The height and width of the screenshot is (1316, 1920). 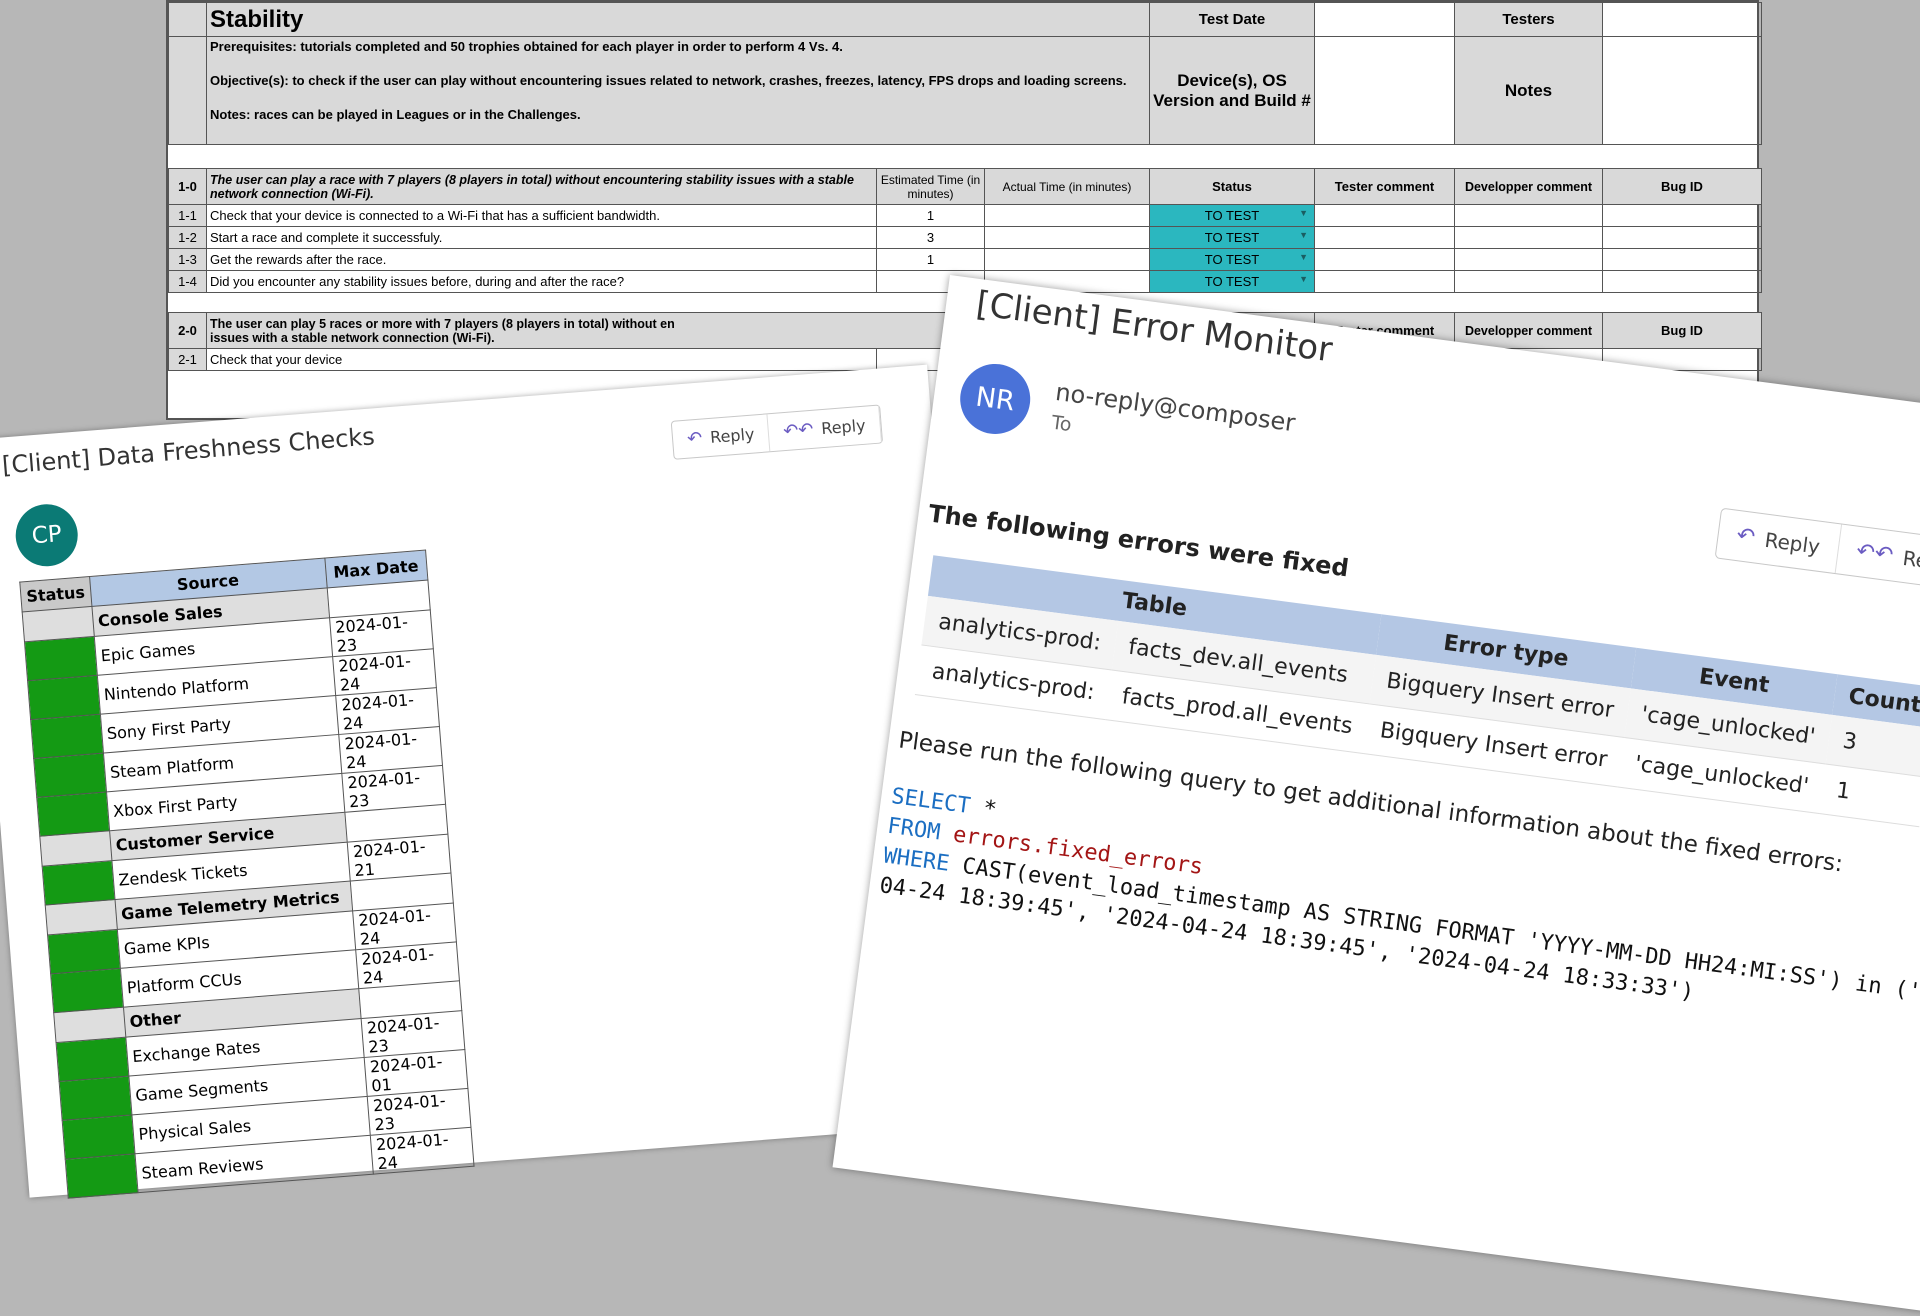 What do you see at coordinates (1682, 330) in the screenshot?
I see `section2-bug-label: Bug ID` at bounding box center [1682, 330].